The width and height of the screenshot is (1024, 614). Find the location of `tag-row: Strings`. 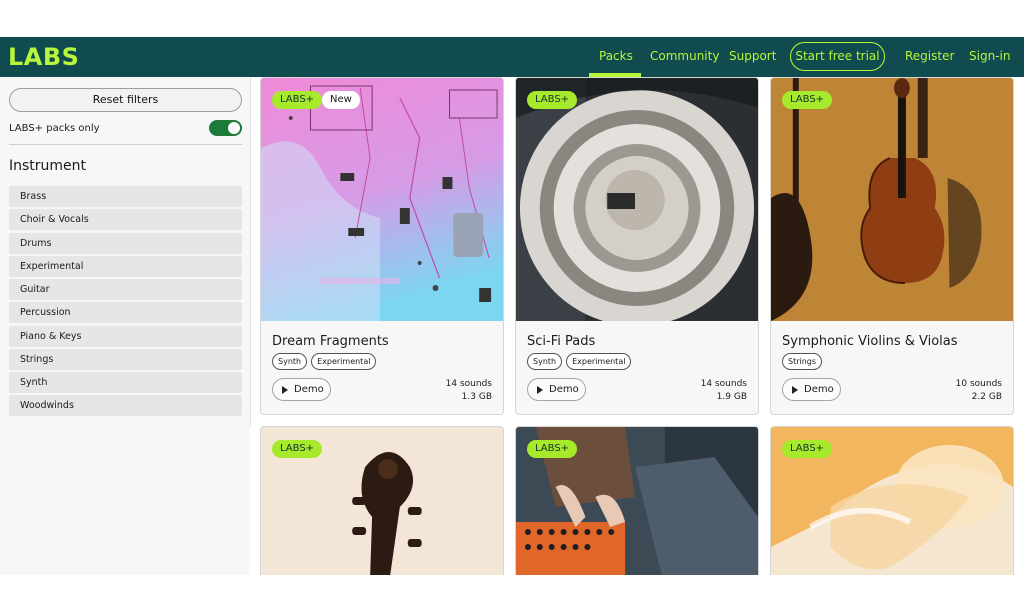

tag-row: Strings is located at coordinates (802, 361).